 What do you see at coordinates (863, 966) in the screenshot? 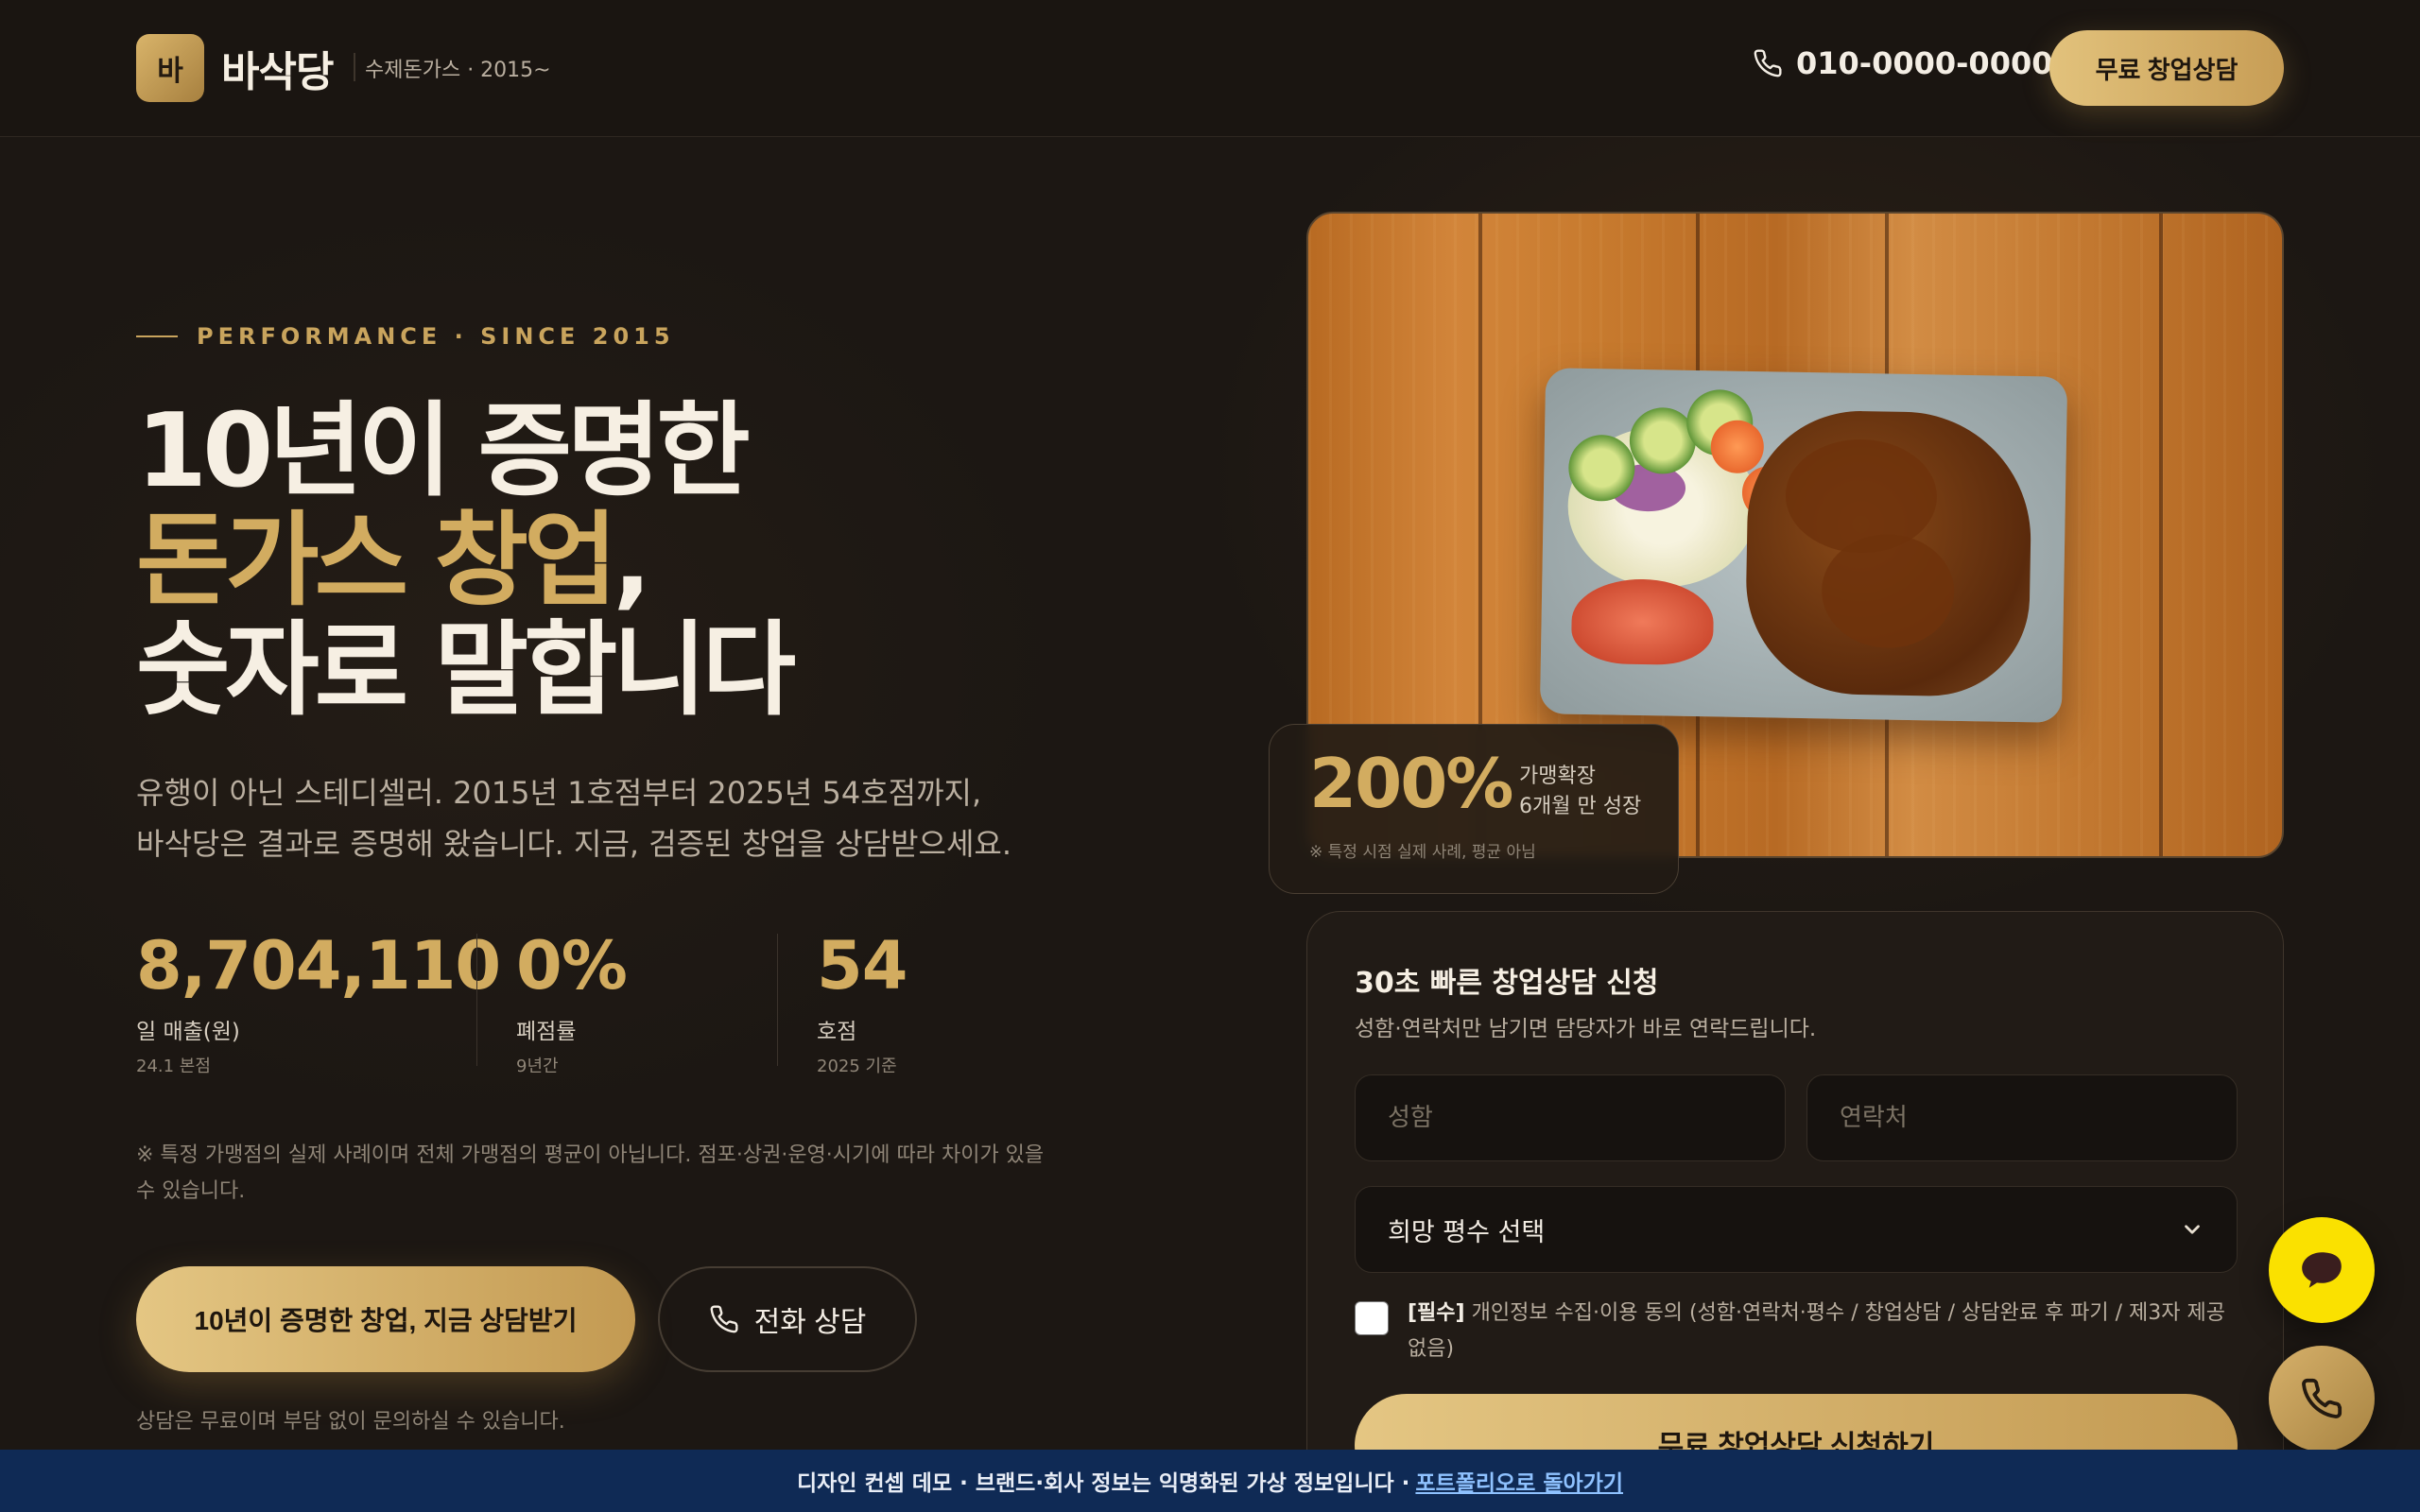
I see `stat-value: 54` at bounding box center [863, 966].